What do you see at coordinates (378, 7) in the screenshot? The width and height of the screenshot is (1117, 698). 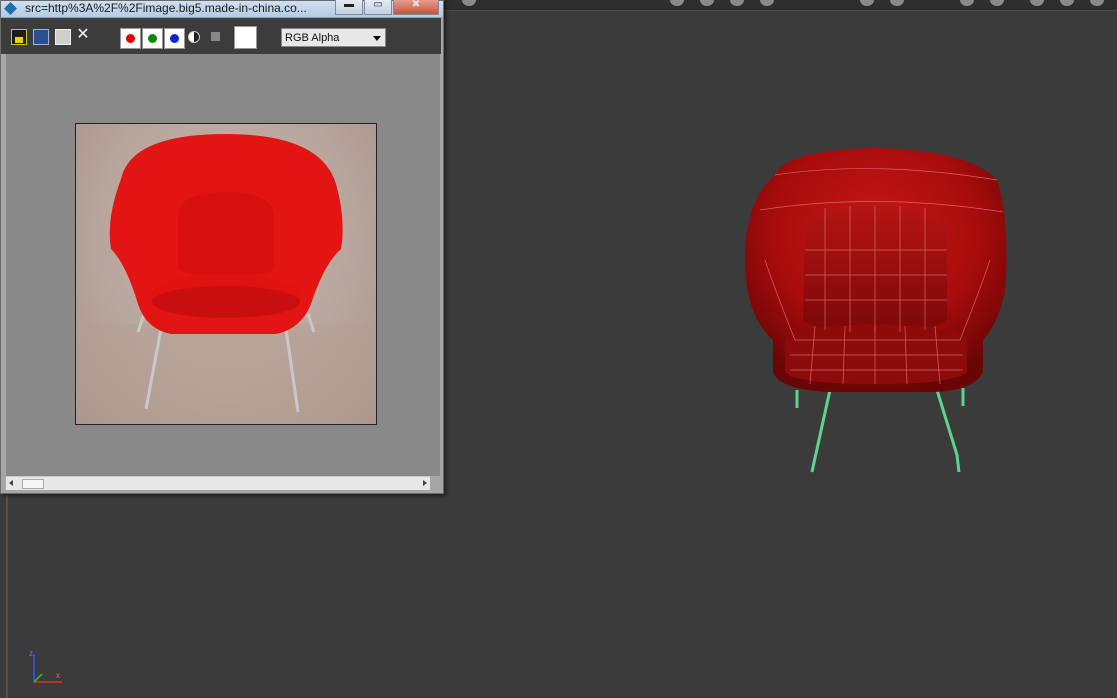 I see `restore-button: ▭` at bounding box center [378, 7].